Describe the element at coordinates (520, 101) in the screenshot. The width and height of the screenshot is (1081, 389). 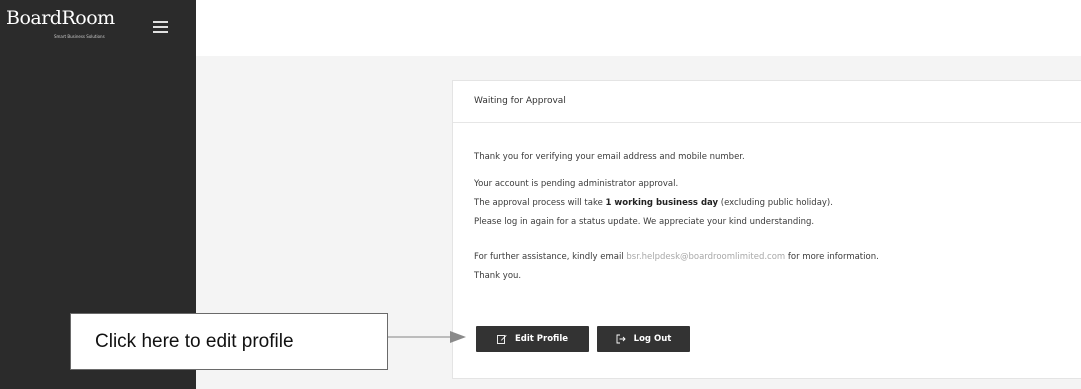
I see `card-title: Waiting for Approval` at that location.